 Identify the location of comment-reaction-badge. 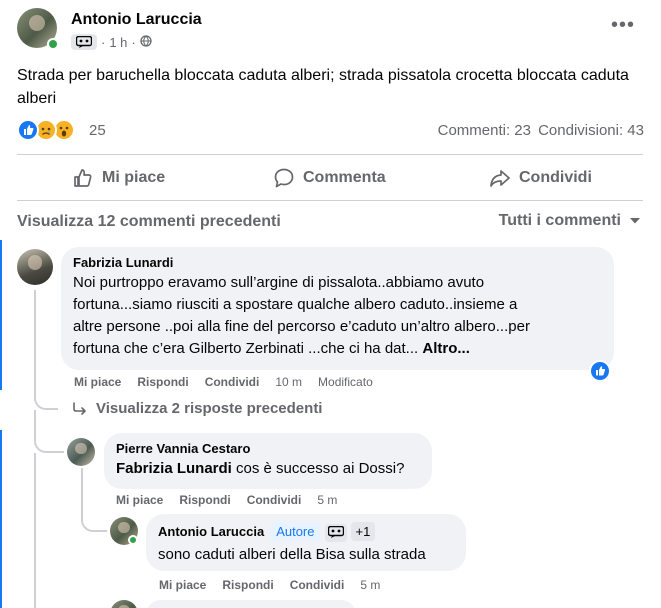
(600, 371).